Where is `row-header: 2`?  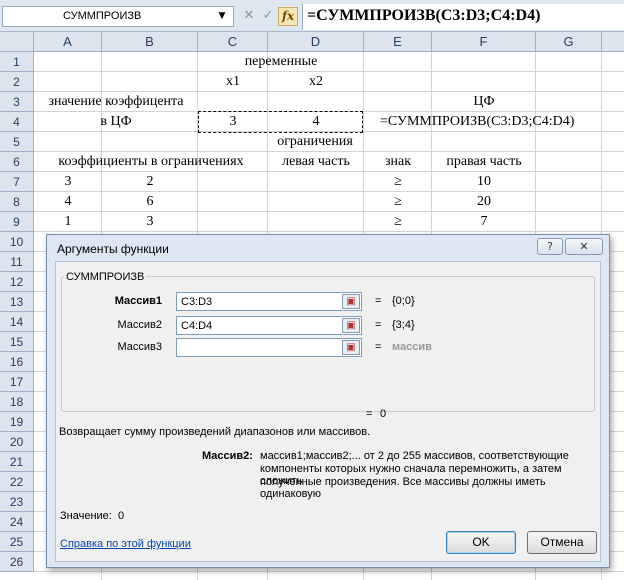
row-header: 2 is located at coordinates (17, 82).